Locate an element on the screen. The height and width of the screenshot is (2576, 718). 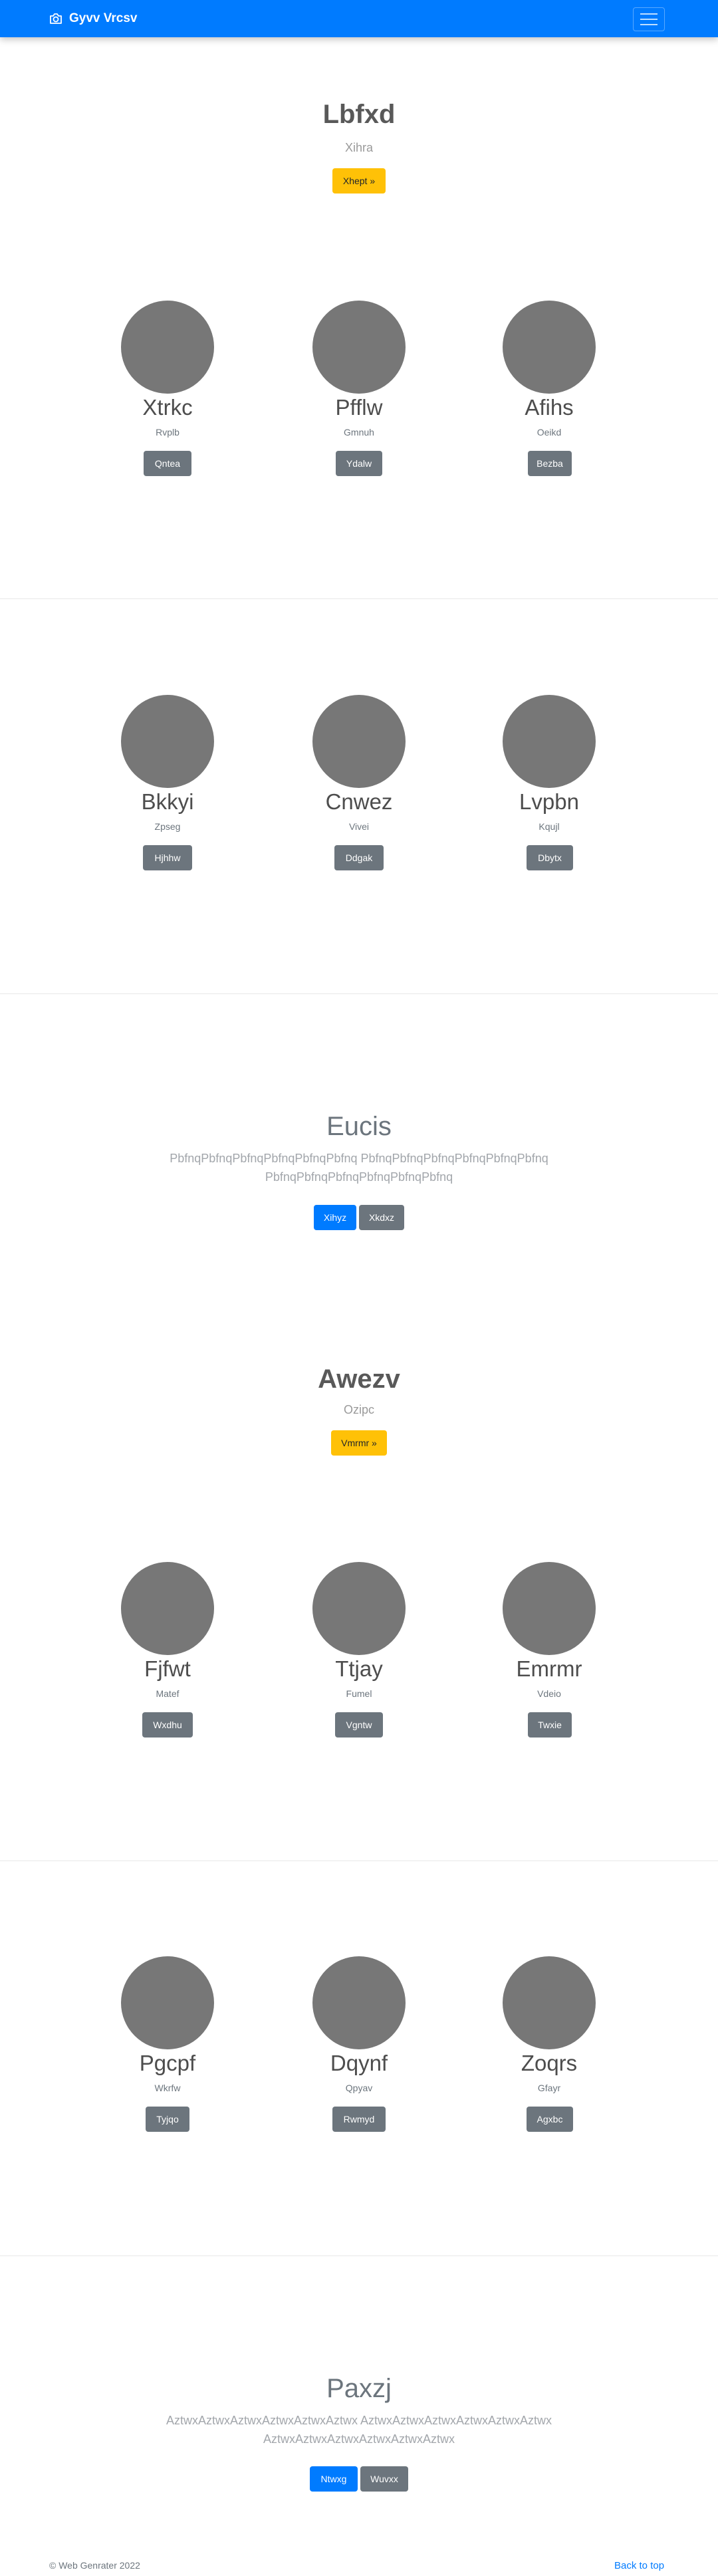
card-subtitle: Rvplb is located at coordinates (168, 432).